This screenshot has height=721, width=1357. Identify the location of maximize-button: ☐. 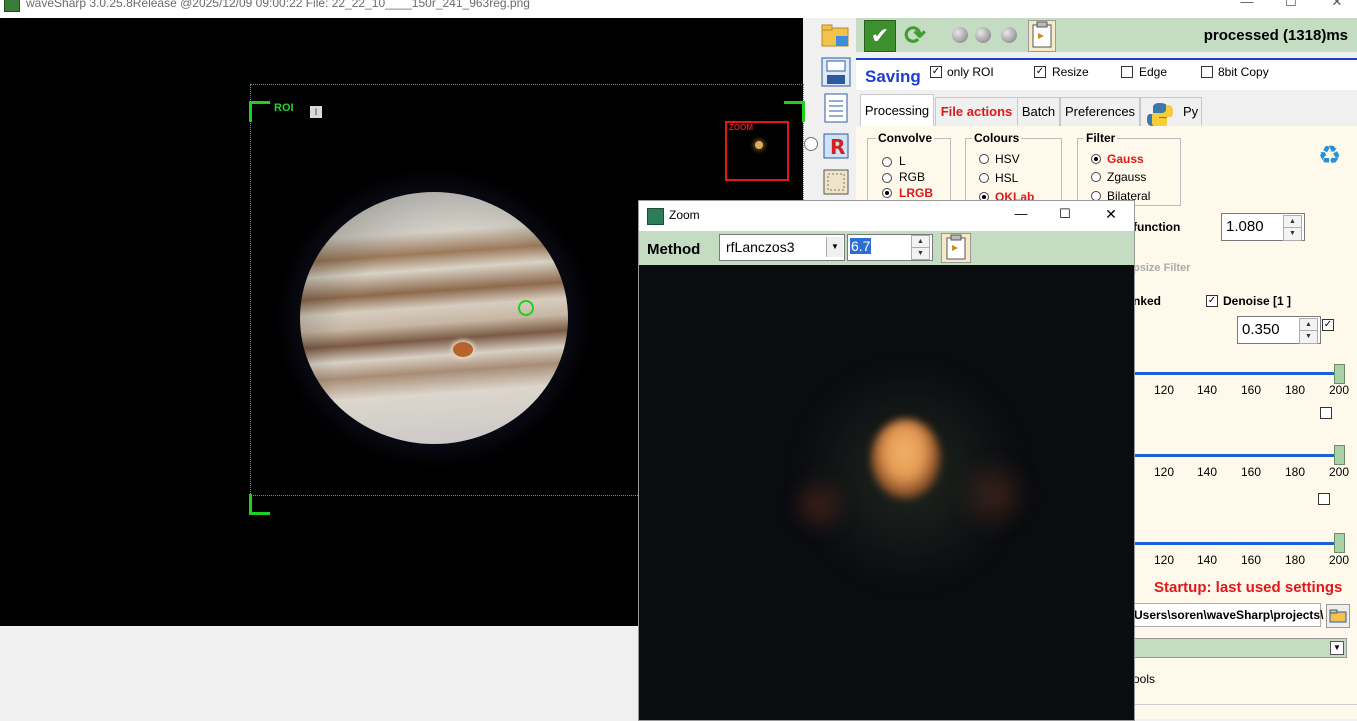
(1291, 6).